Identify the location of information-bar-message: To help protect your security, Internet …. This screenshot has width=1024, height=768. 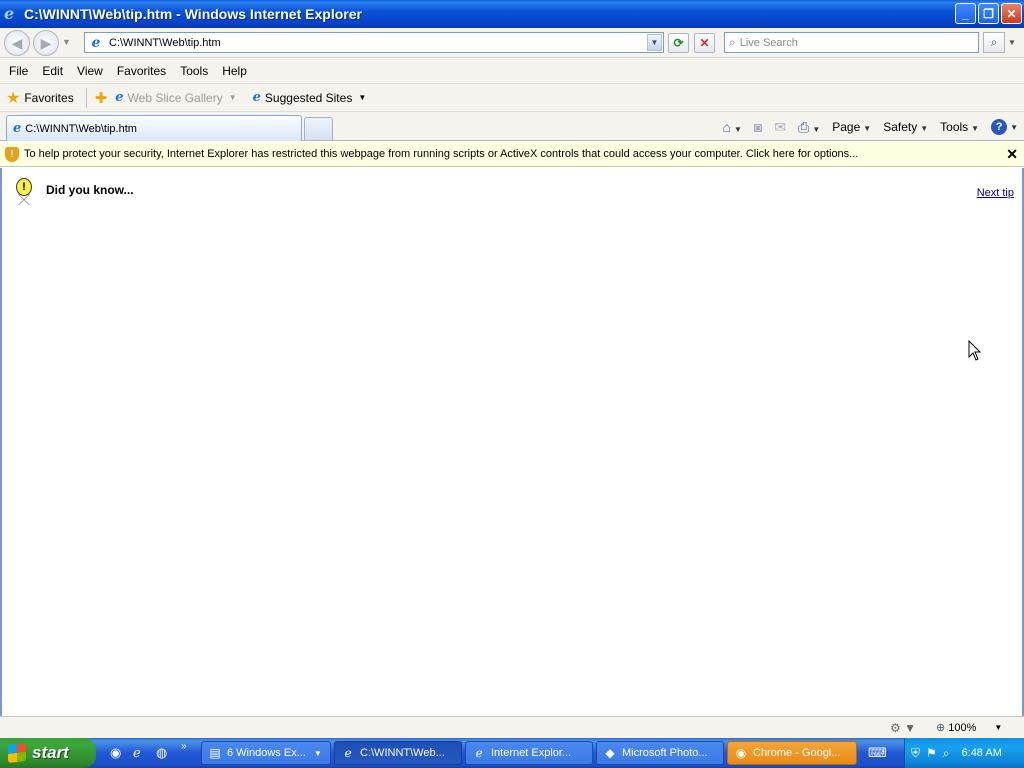
(441, 154).